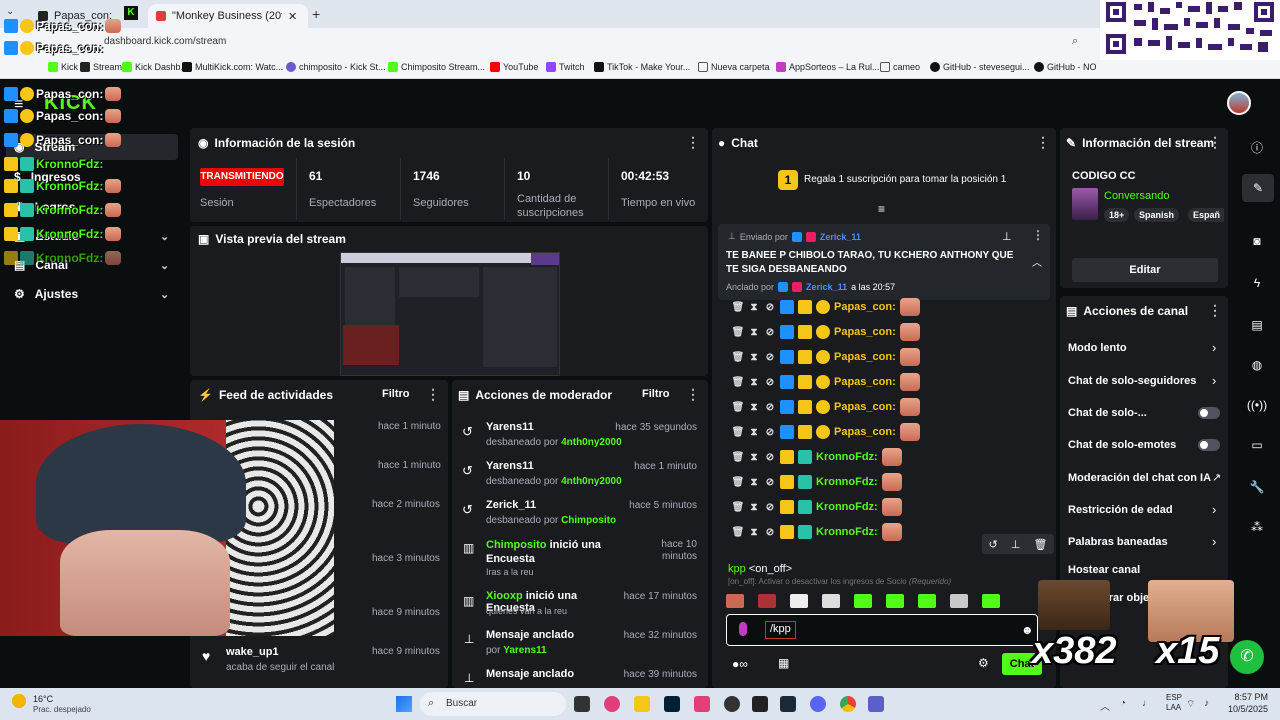 The height and width of the screenshot is (720, 1280). Describe the element at coordinates (1209, 413) in the screenshot. I see `subscribers-only-toggle` at that location.